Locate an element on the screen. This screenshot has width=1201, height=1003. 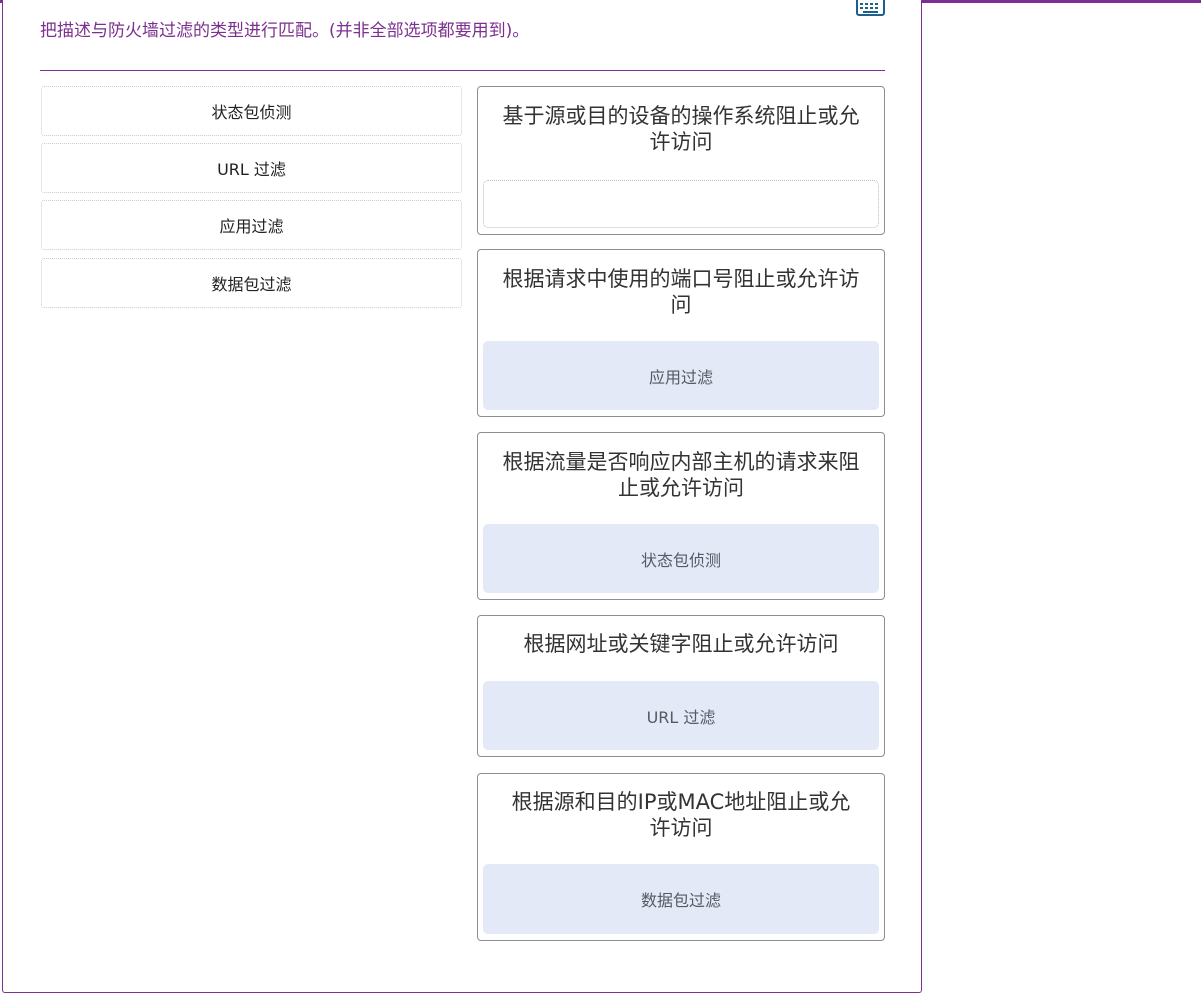
drop-zone: URL 过滤 is located at coordinates (681, 715).